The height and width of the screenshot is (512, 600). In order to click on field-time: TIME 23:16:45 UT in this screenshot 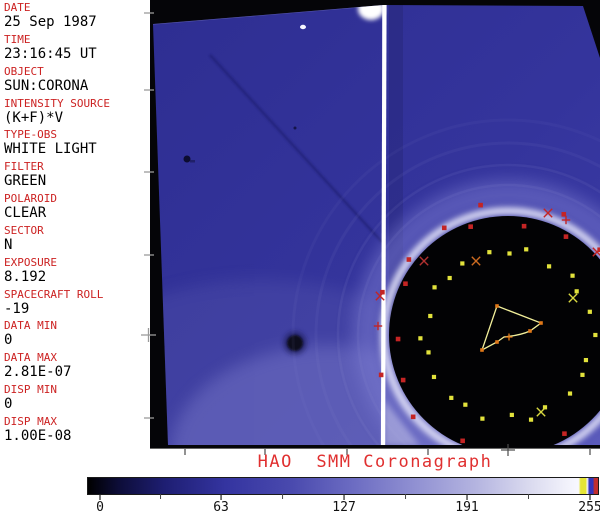, I will do `click(75, 50)`.